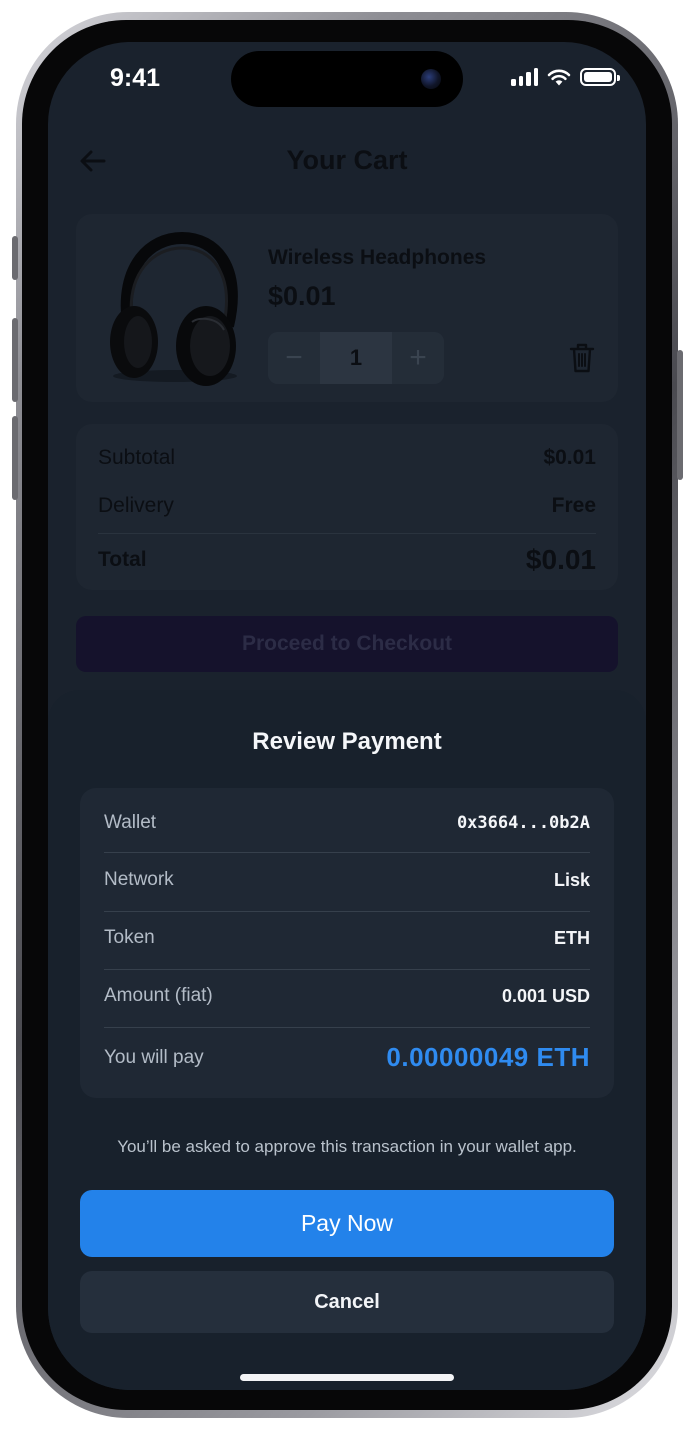  Describe the element at coordinates (680, 415) in the screenshot. I see `side-power-button` at that location.